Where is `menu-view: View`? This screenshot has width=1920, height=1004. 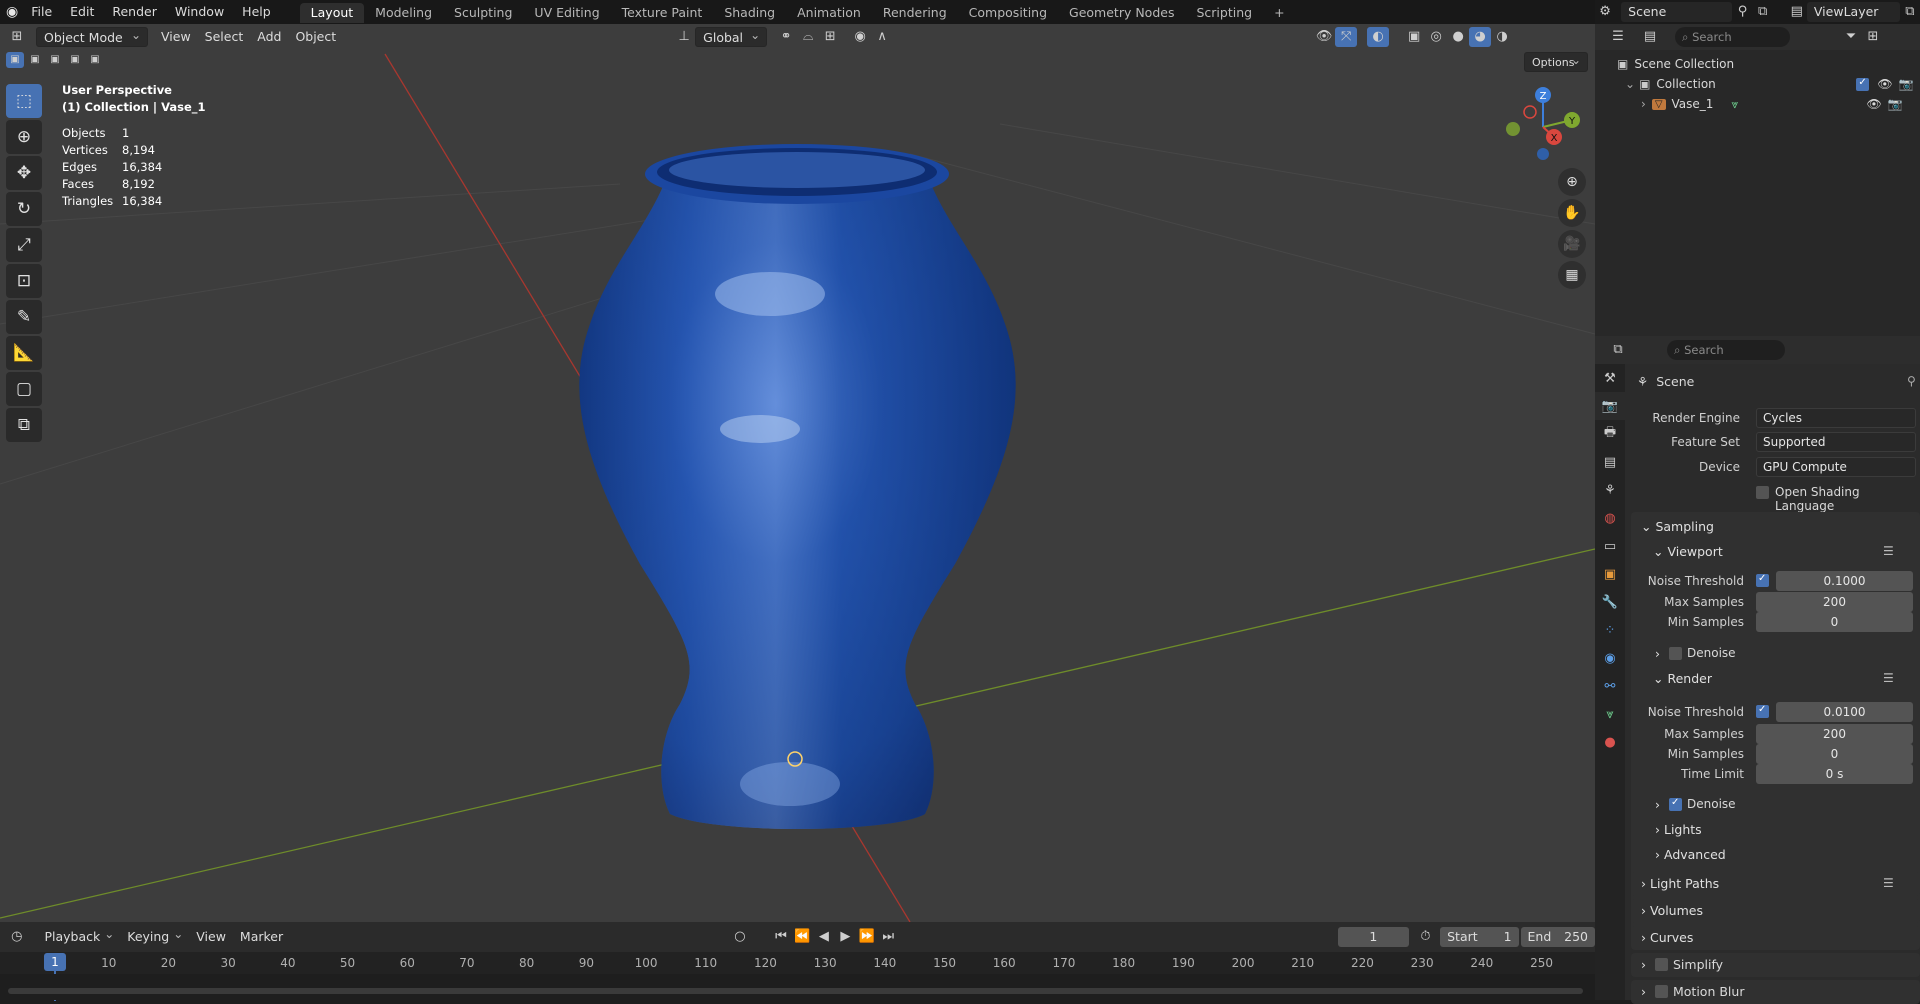 menu-view: View is located at coordinates (176, 37).